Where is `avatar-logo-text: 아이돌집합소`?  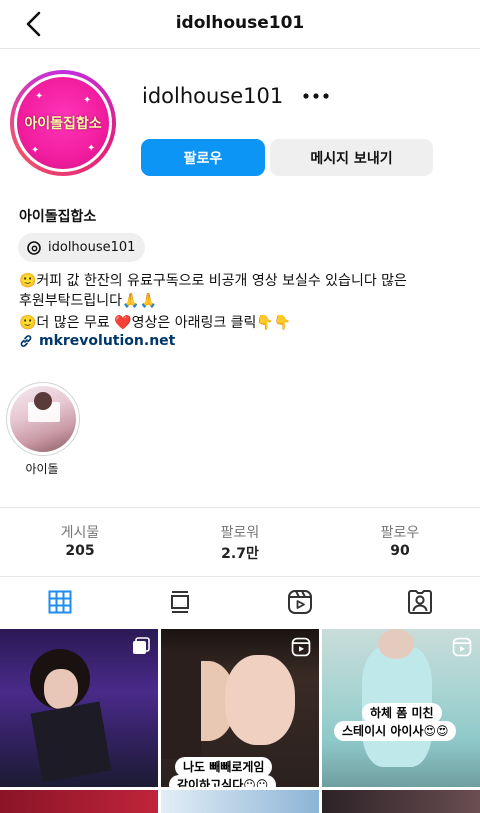 avatar-logo-text: 아이돌집합소 is located at coordinates (63, 124).